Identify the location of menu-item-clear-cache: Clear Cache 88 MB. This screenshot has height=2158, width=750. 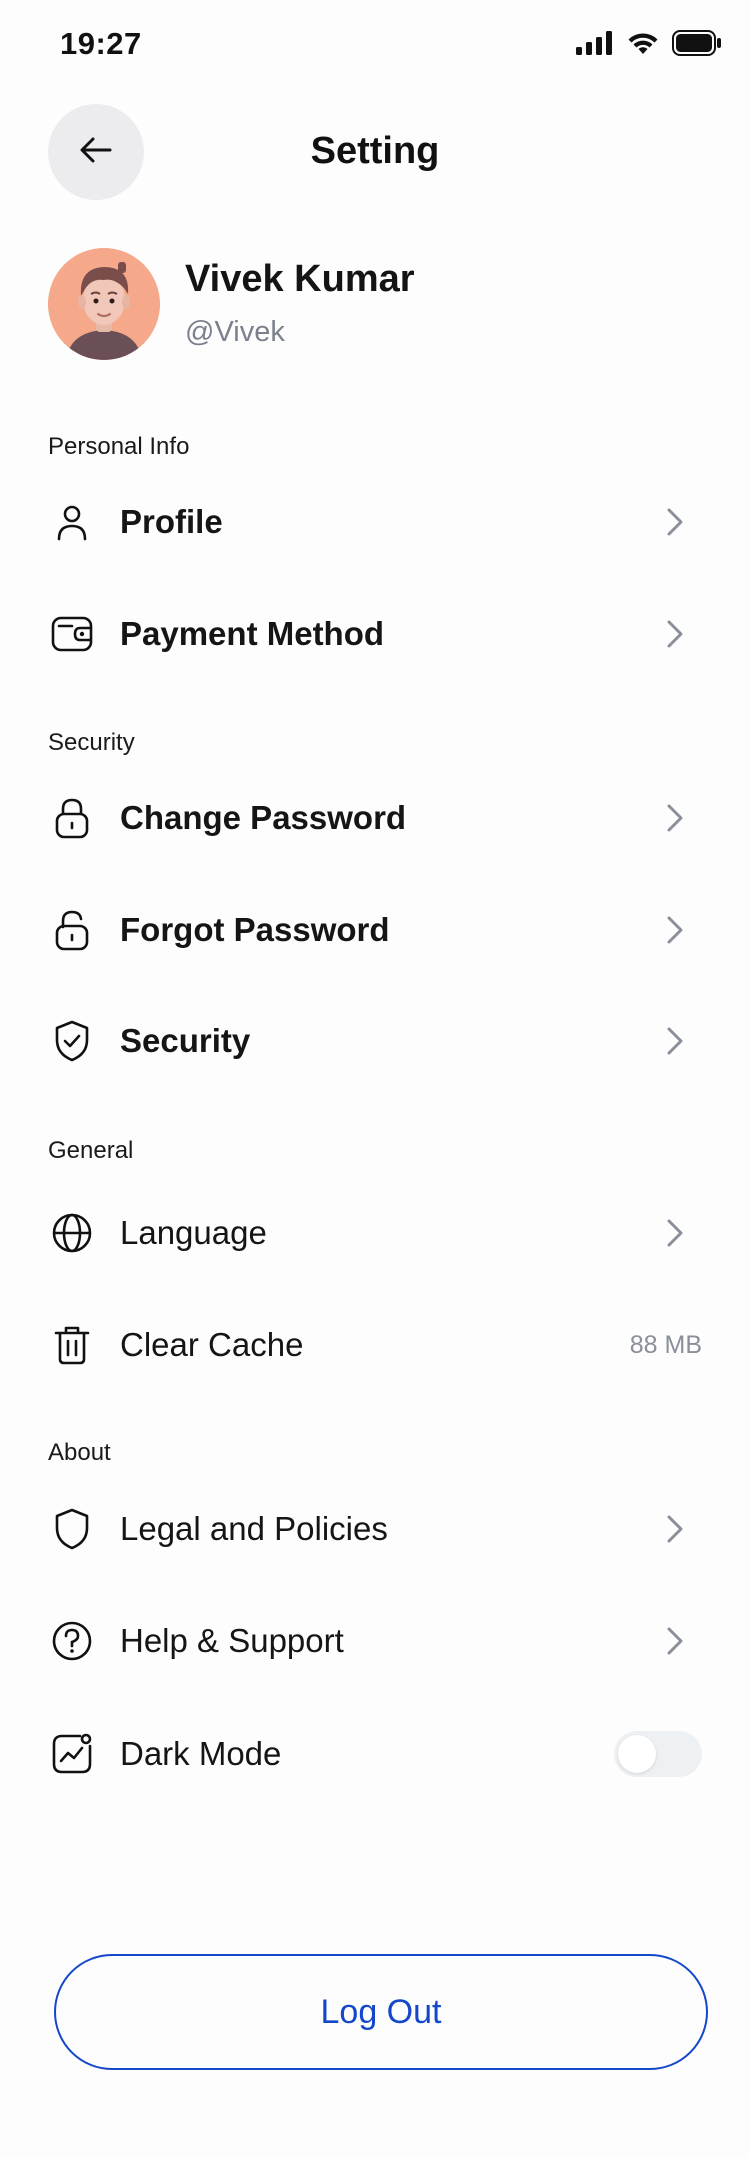
(375, 1345).